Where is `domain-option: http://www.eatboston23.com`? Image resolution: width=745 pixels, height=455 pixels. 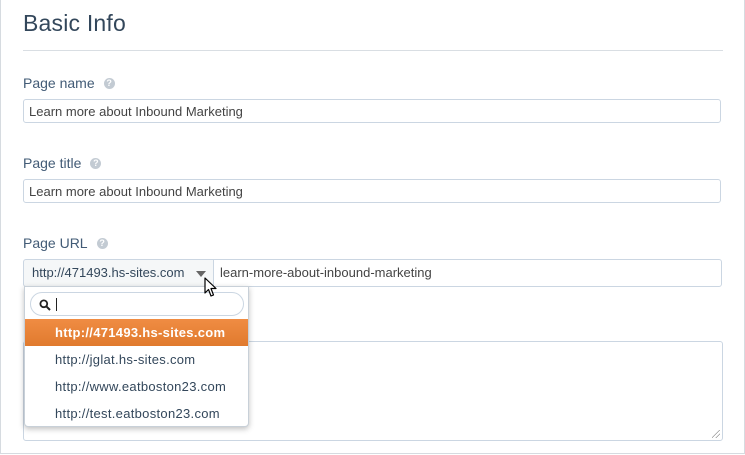
domain-option: http://www.eatboston23.com is located at coordinates (136, 386).